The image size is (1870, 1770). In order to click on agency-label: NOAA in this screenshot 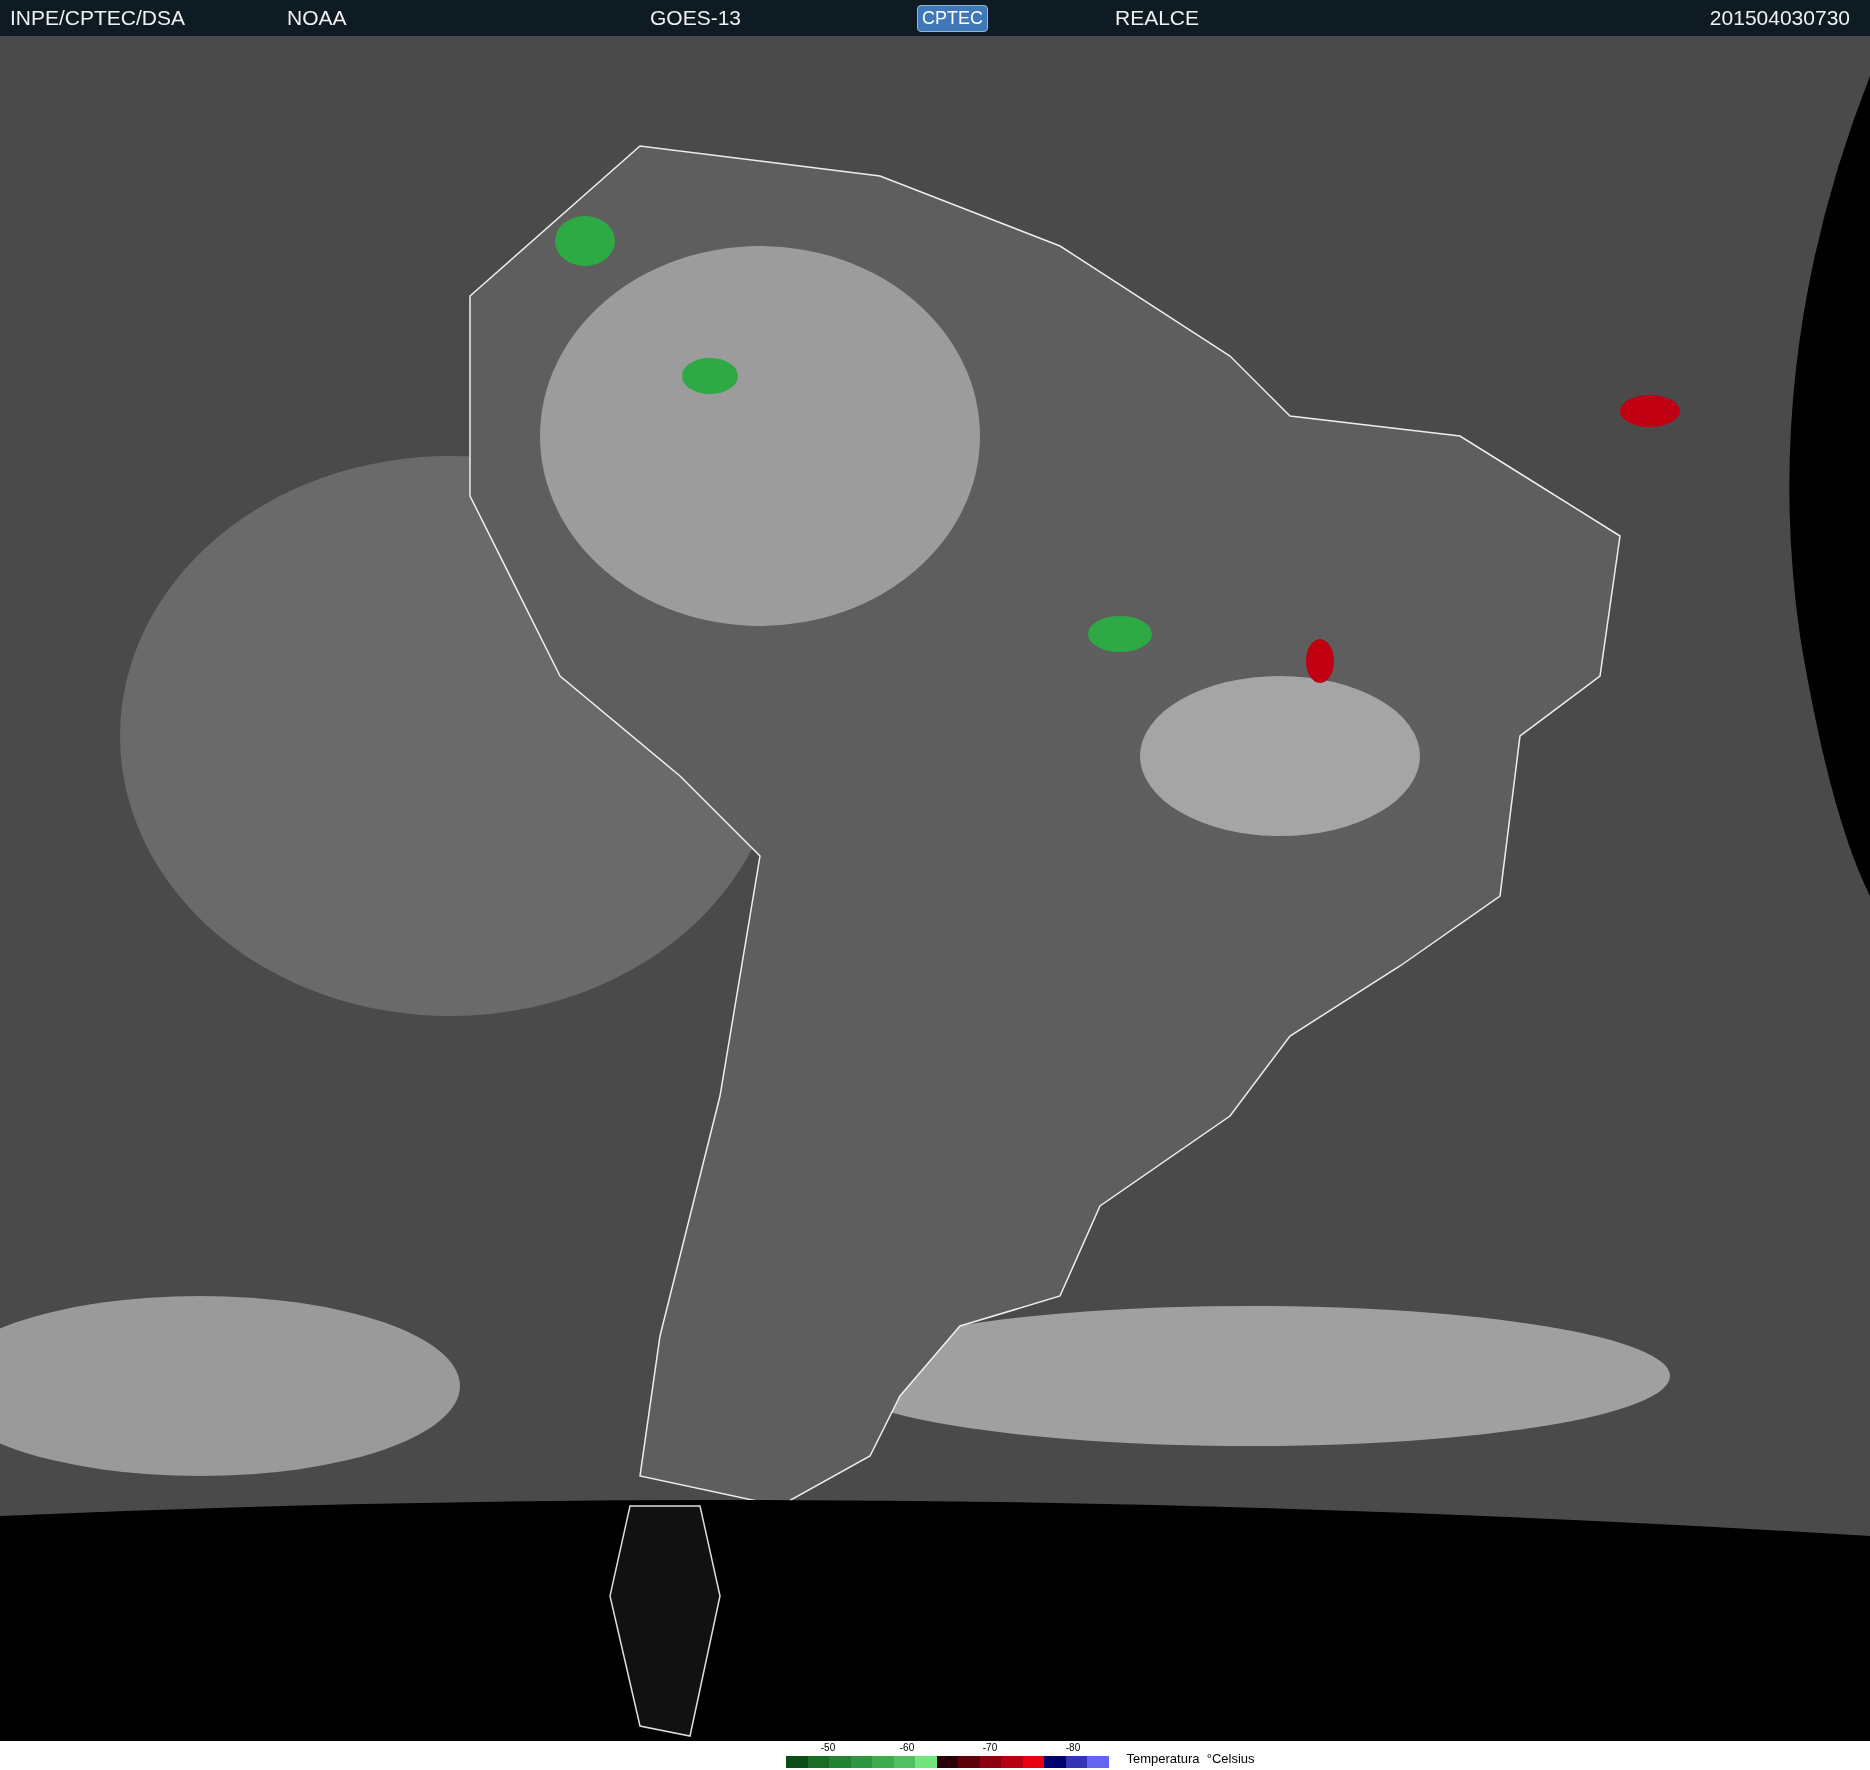, I will do `click(317, 18)`.